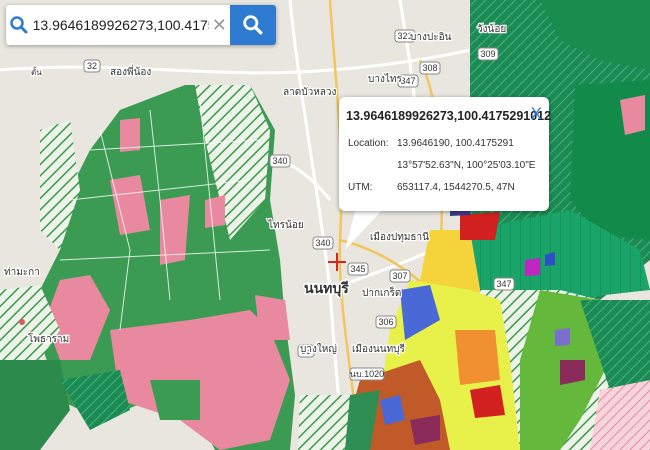 The height and width of the screenshot is (450, 650). Describe the element at coordinates (381, 292) in the screenshot. I see `place-label: ปากเกร็ด` at that location.